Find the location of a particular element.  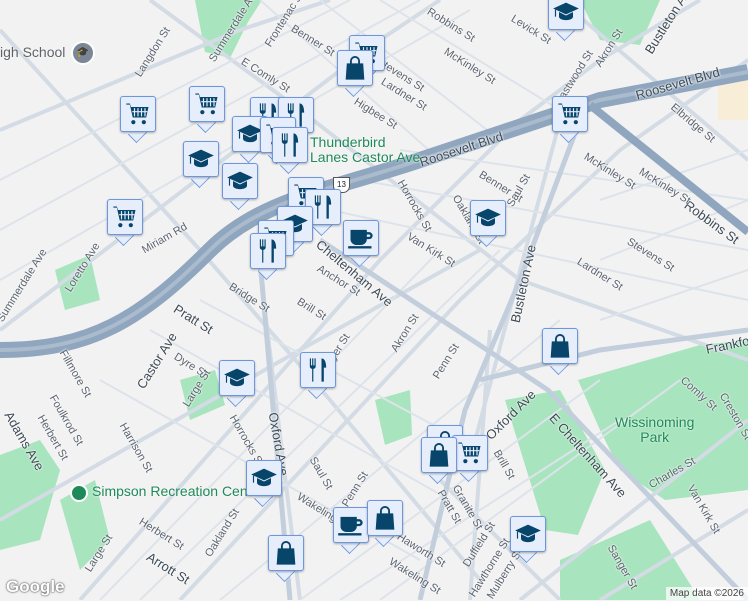

poi-line: Thunderbird is located at coordinates (348, 142).